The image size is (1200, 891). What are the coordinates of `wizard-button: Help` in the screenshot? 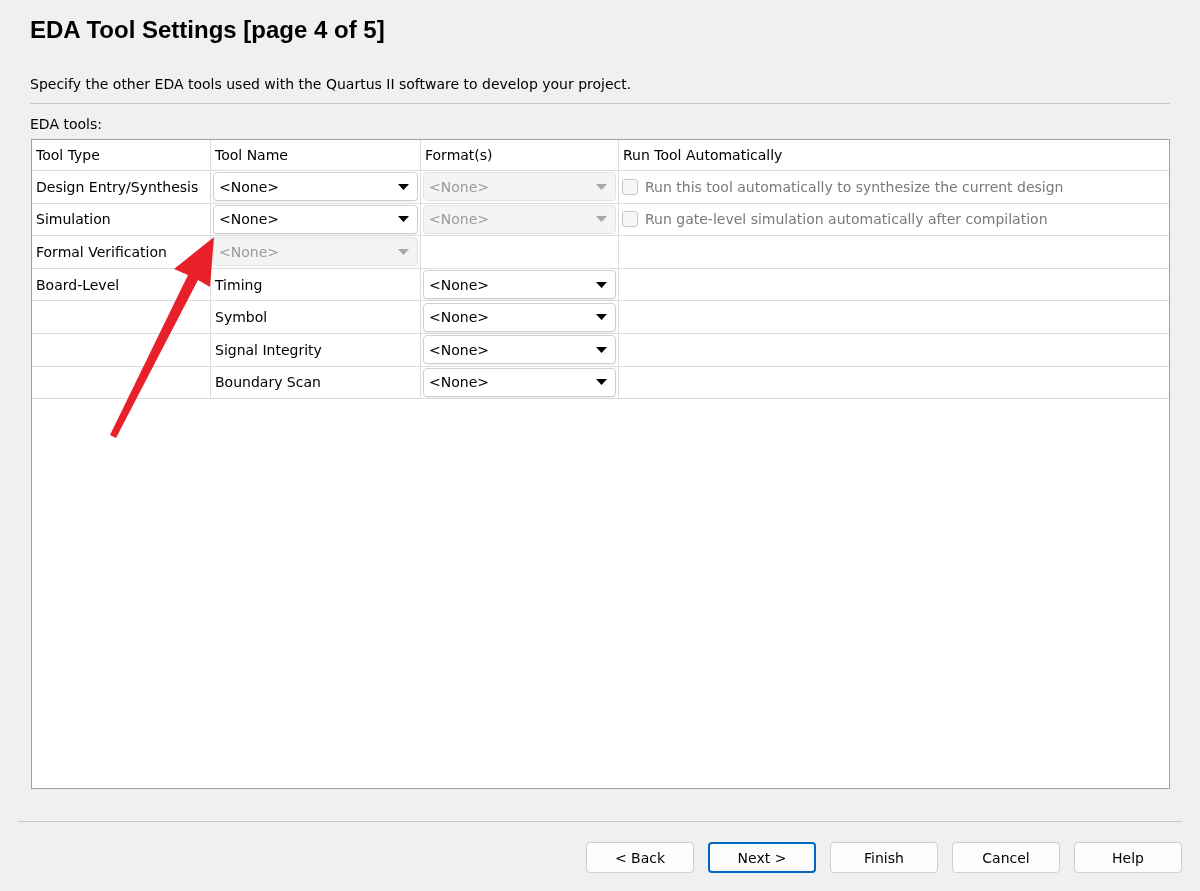 It's located at (1128, 857).